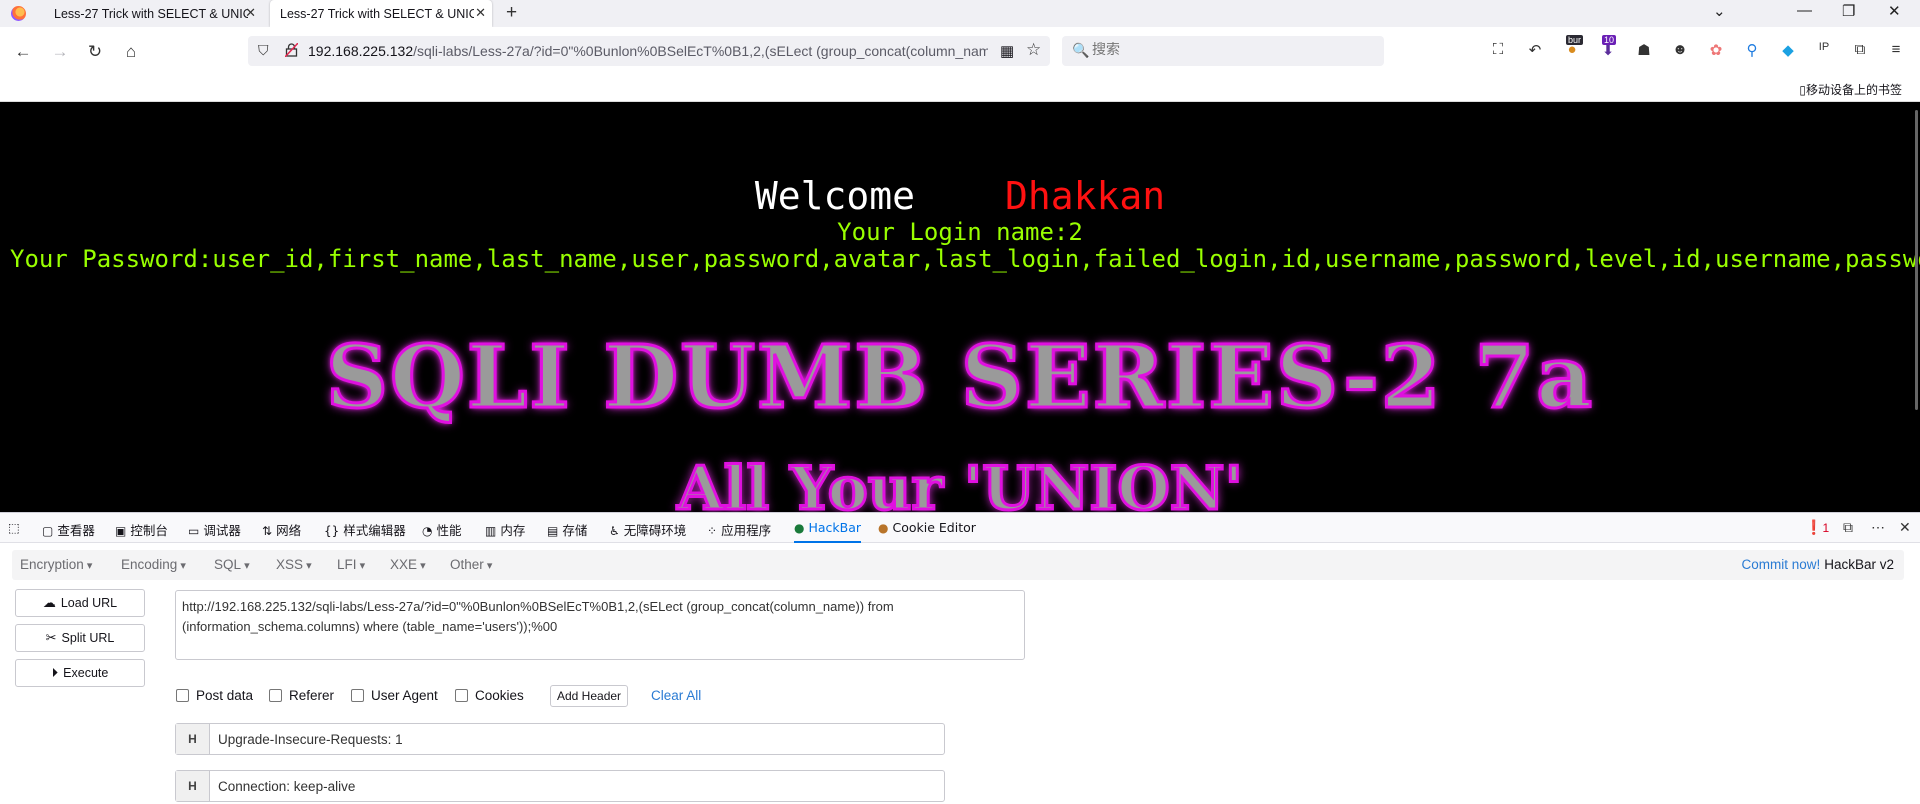 The image size is (1920, 804). I want to click on close-window-icon: ✕, so click(1894, 11).